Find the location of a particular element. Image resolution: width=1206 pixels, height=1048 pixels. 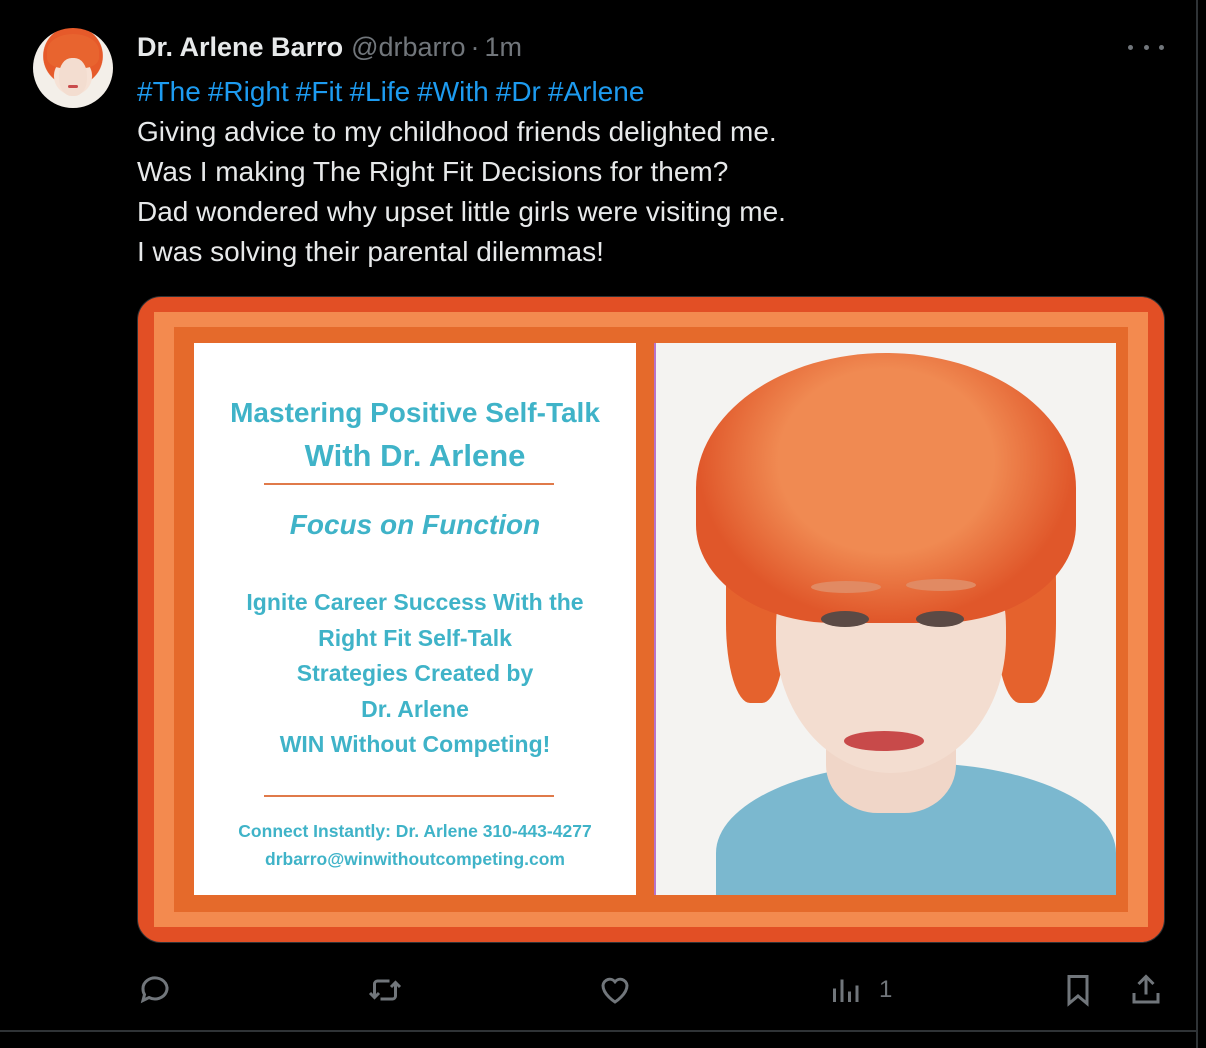

share-button is located at coordinates (1146, 990).